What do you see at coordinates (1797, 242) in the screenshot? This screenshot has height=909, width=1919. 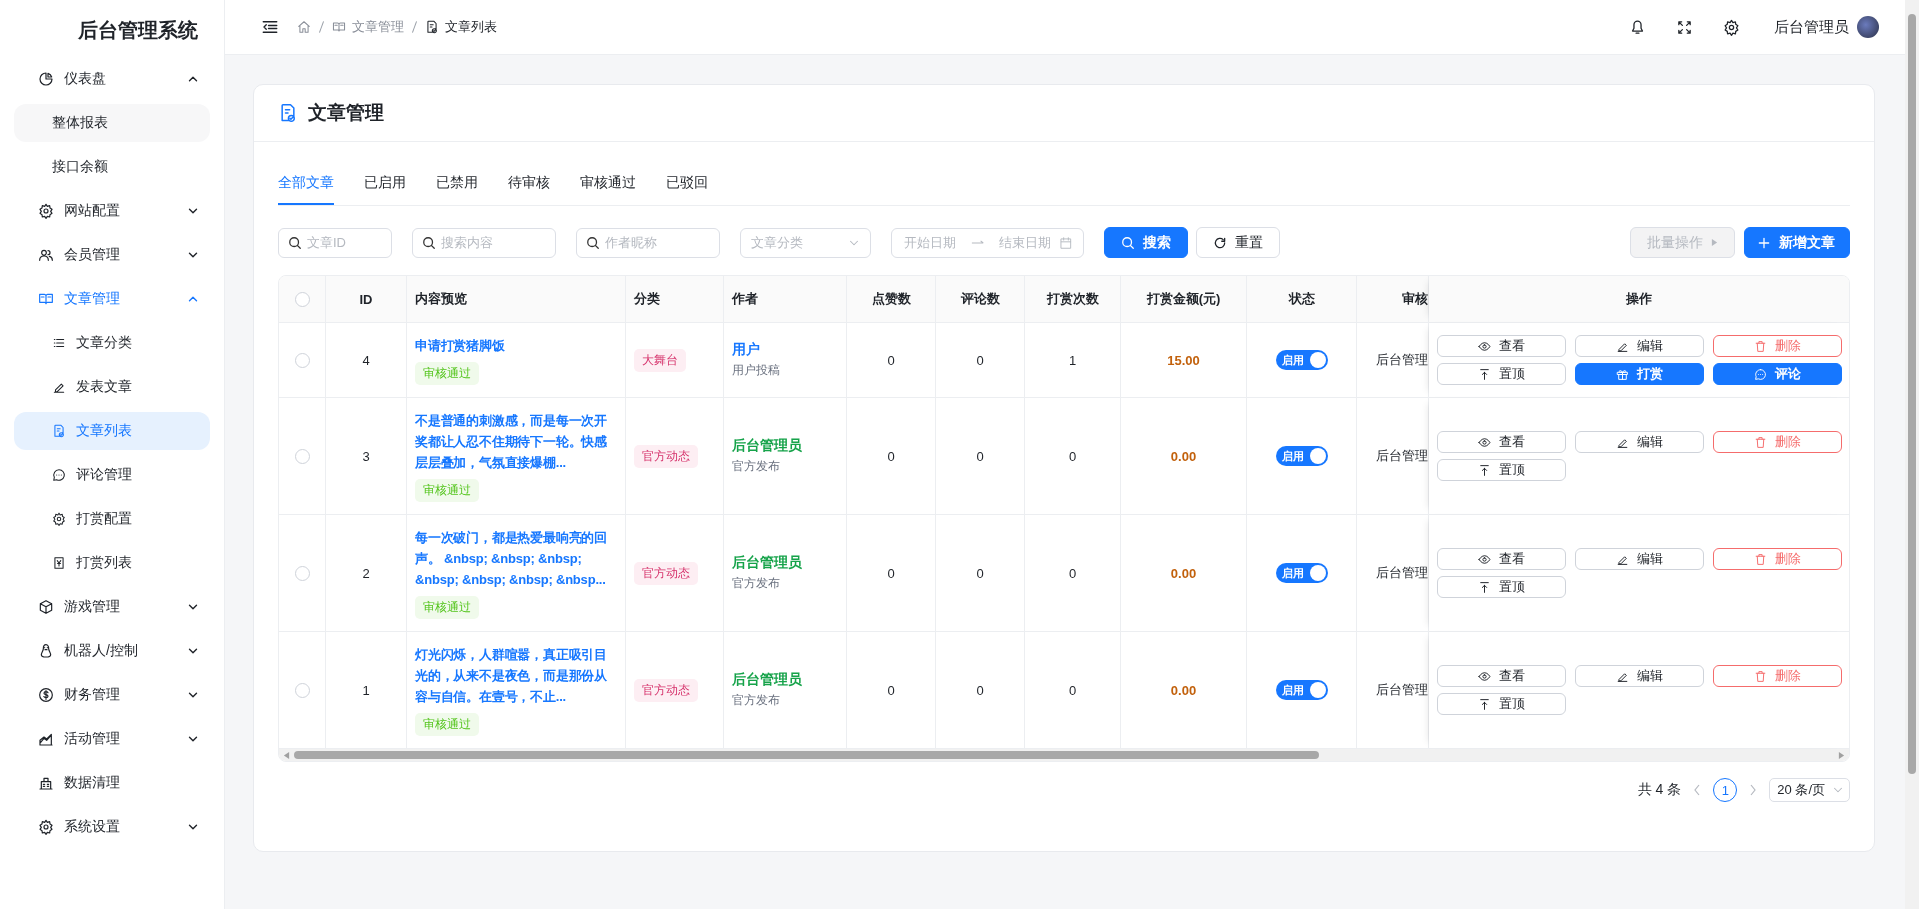 I see `add-button: 新增文章` at bounding box center [1797, 242].